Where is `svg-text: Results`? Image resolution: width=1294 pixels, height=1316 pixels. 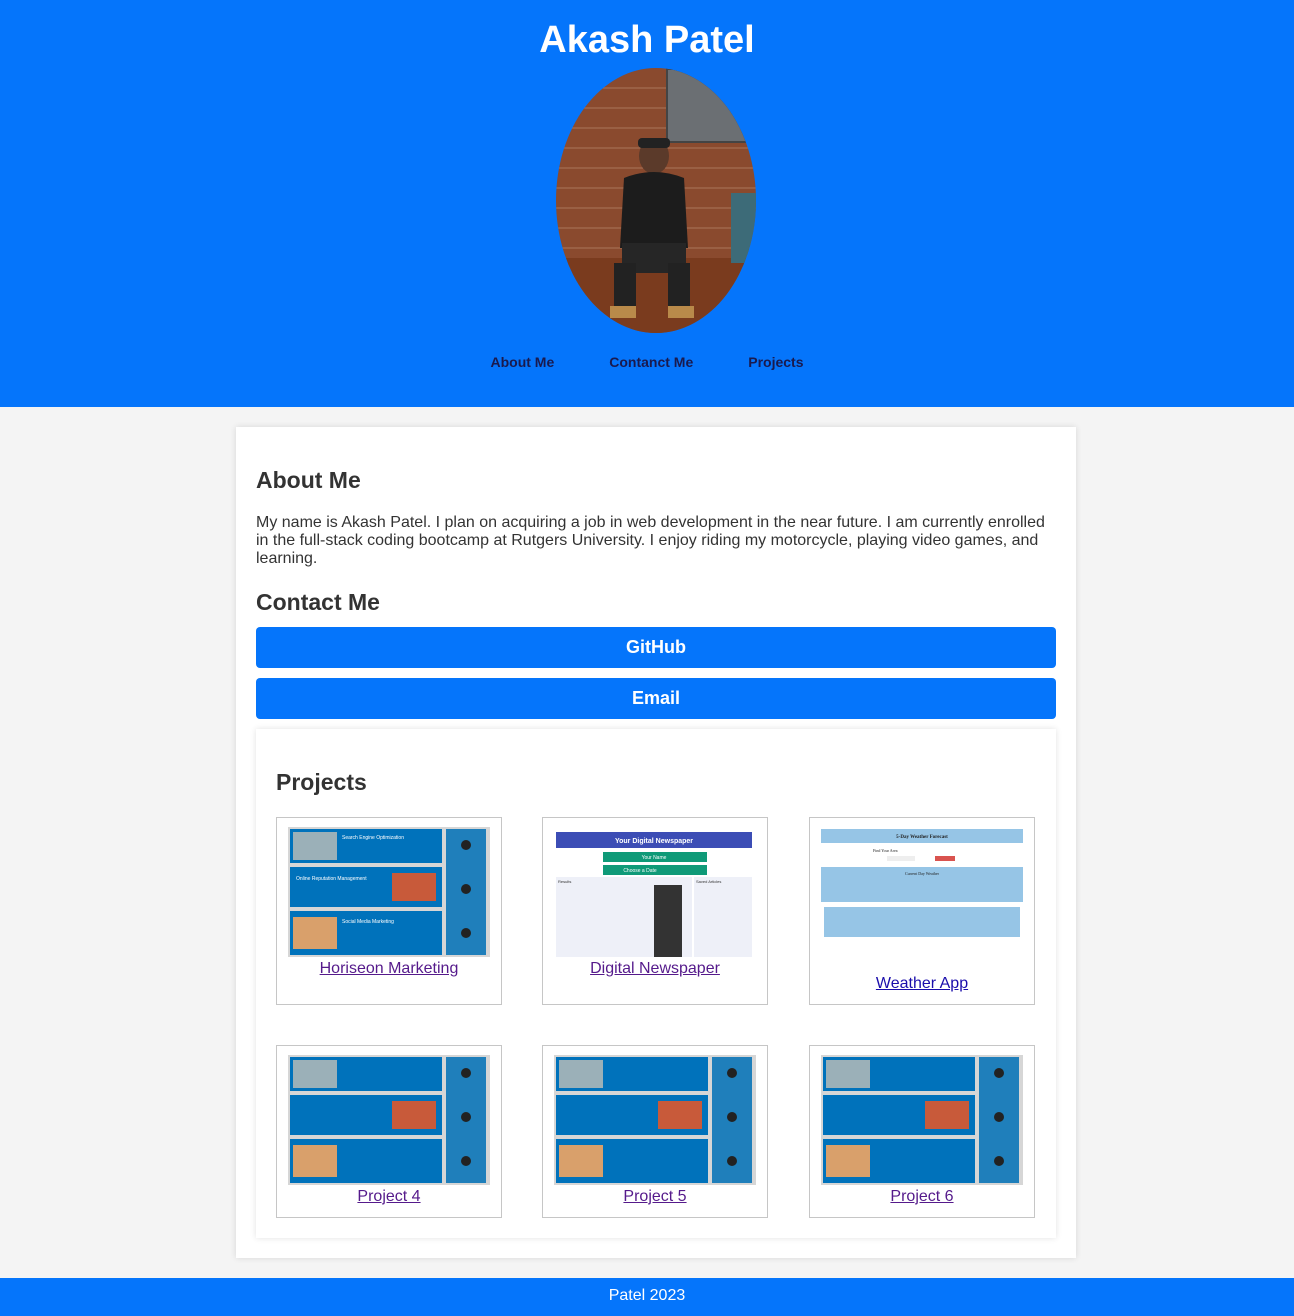
svg-text: Results is located at coordinates (564, 881).